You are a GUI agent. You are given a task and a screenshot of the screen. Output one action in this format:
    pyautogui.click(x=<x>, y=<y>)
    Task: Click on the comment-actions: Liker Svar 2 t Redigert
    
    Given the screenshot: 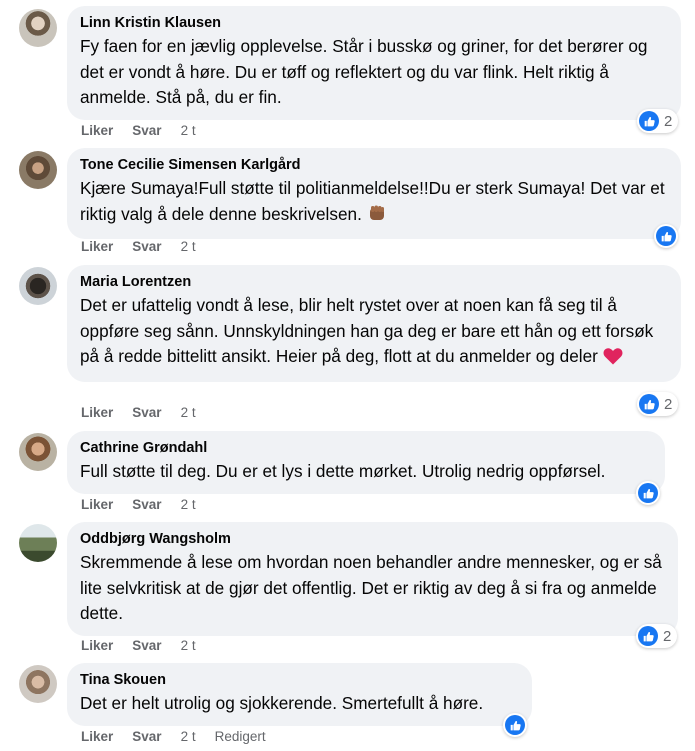 What is the action you would take?
    pyautogui.click(x=183, y=736)
    